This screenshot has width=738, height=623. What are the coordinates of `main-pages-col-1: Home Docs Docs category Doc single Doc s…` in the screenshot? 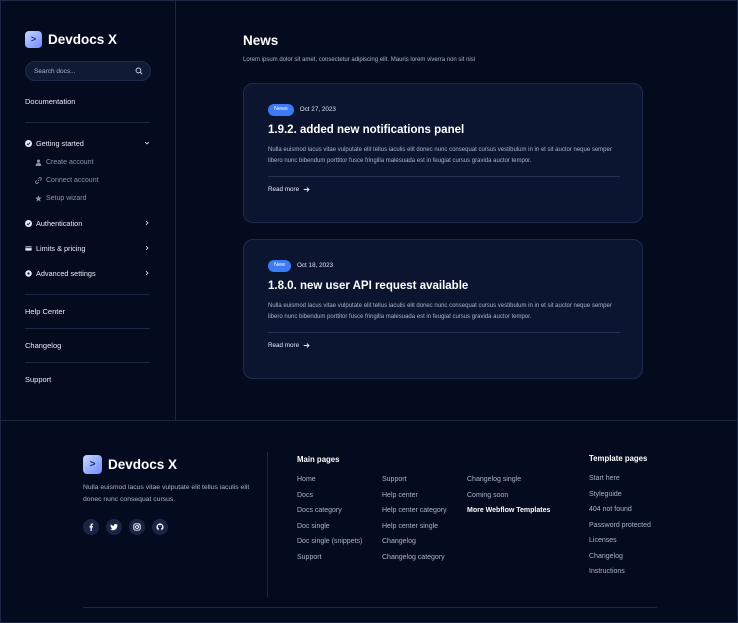 It's located at (329, 518).